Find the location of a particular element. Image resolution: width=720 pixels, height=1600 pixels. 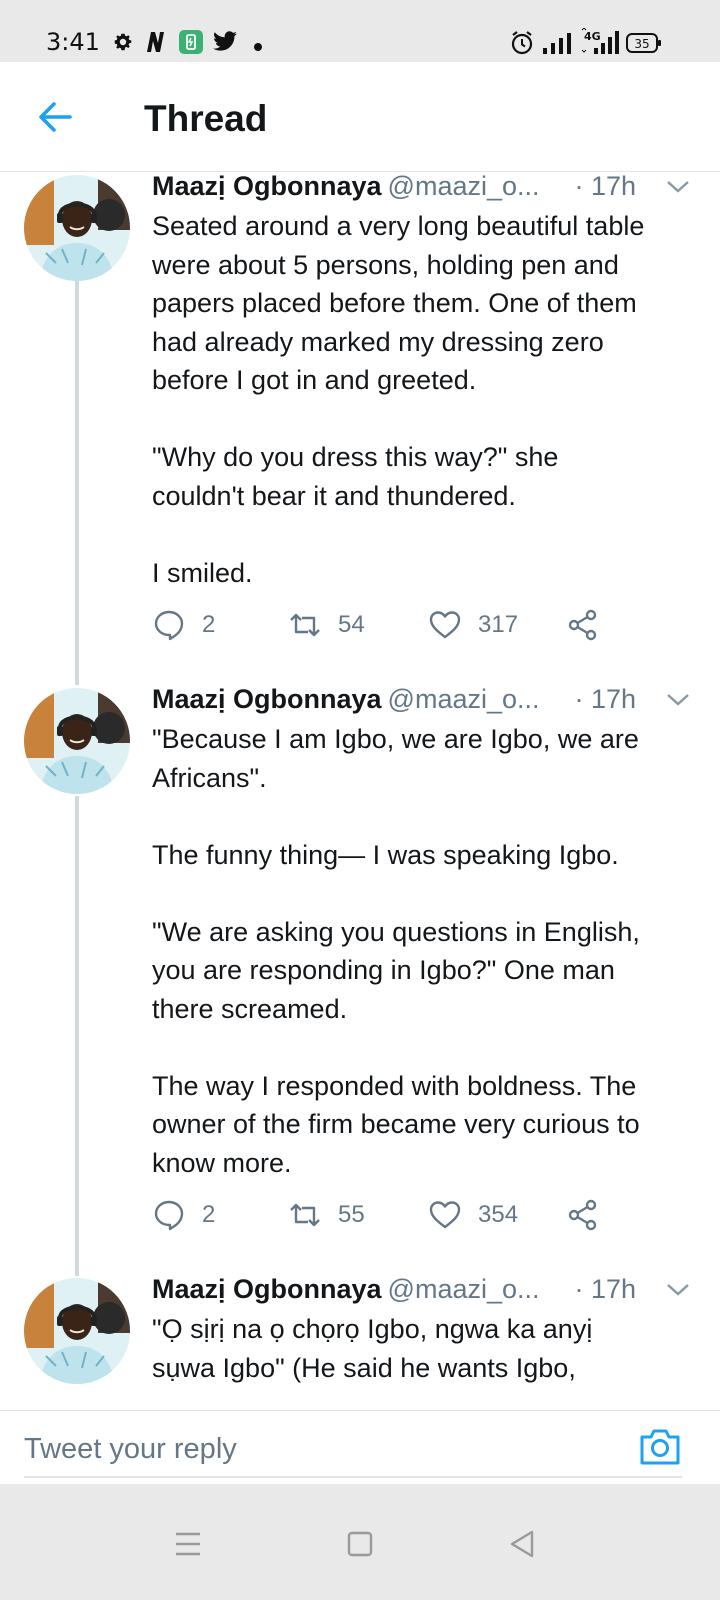

retweet-button: 55 is located at coordinates (326, 1215).